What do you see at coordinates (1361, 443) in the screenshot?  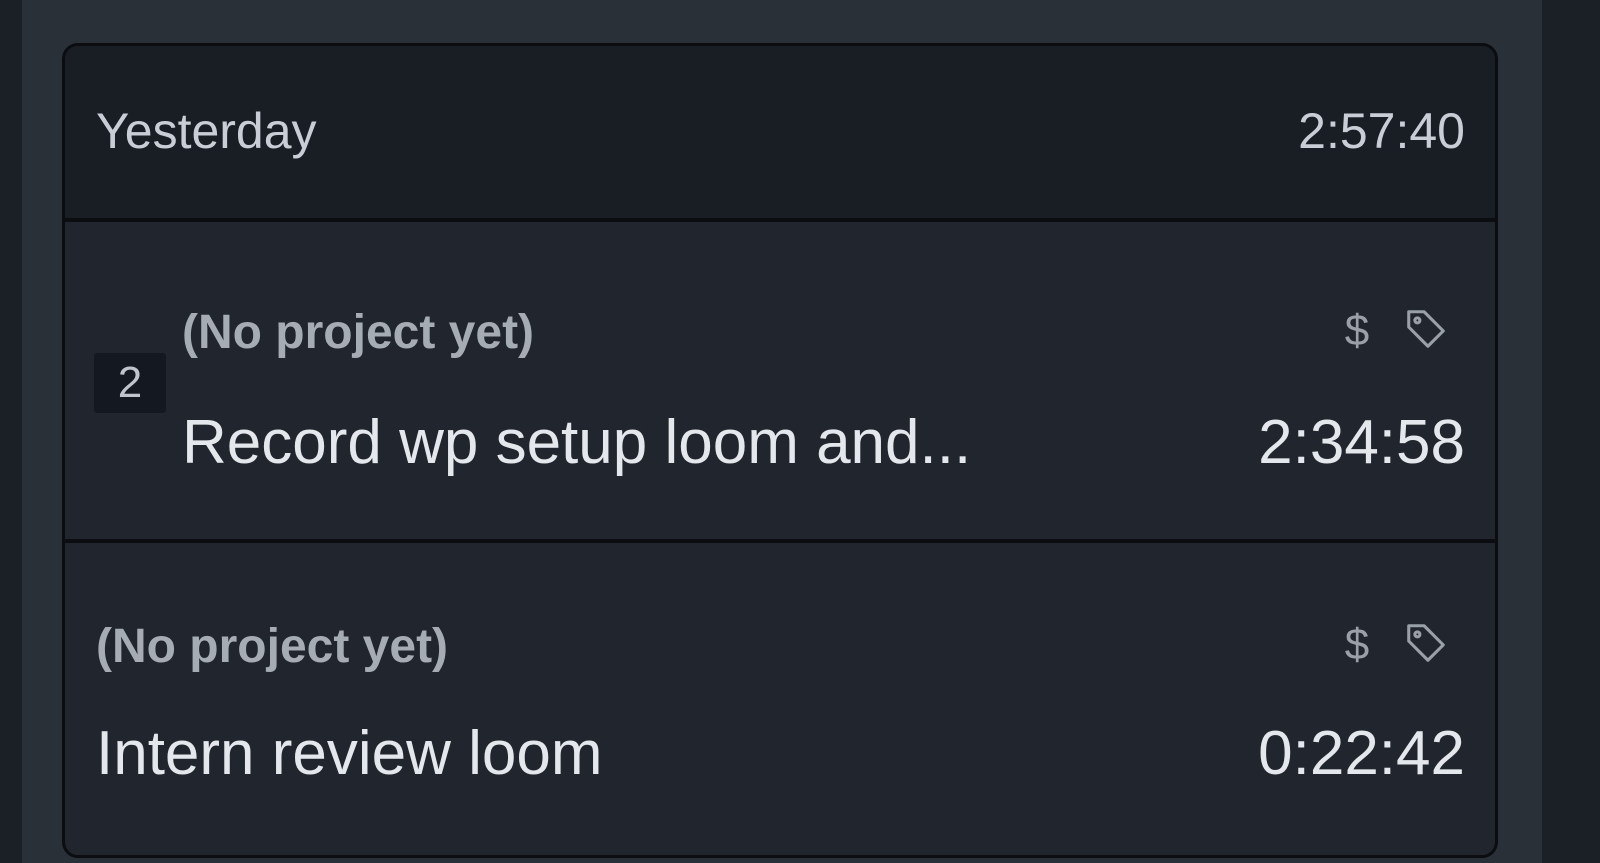 I see `entry-duration: 2:34:58` at bounding box center [1361, 443].